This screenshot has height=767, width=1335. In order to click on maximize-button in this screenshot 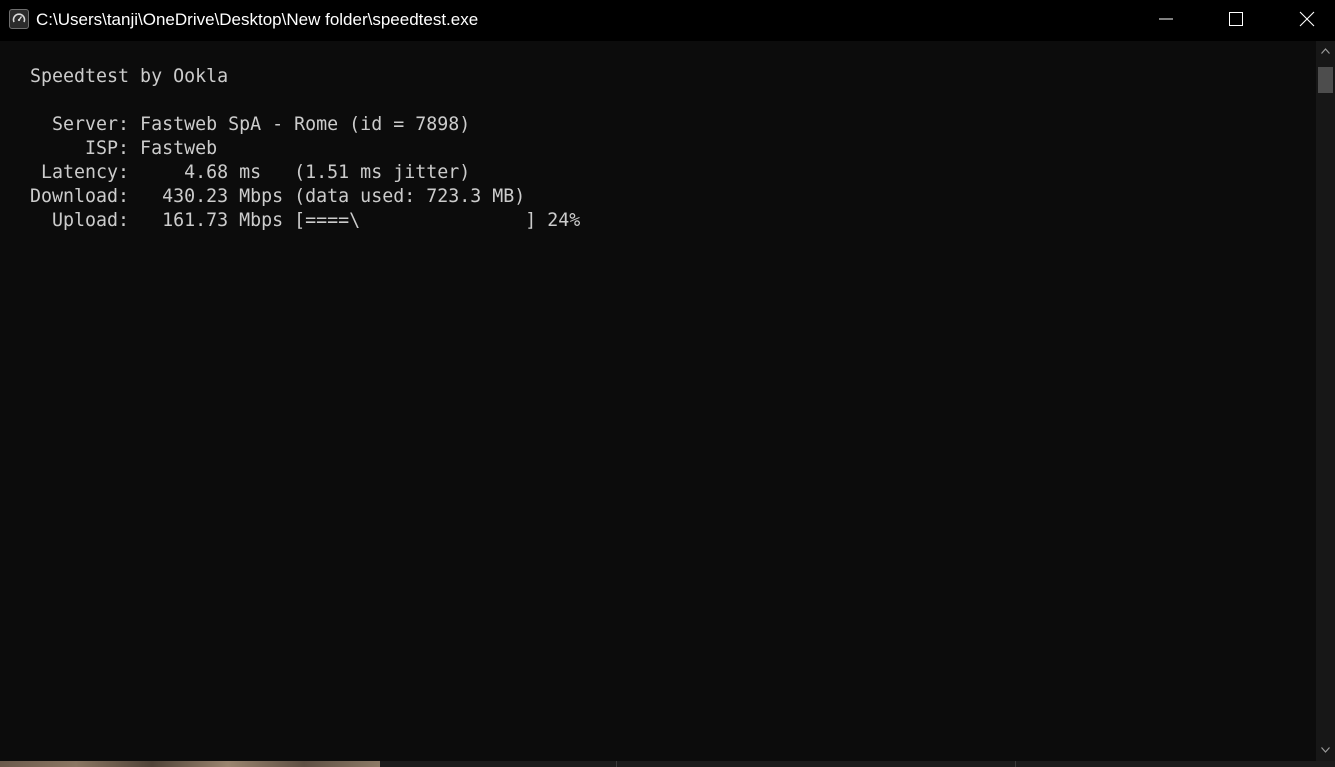, I will do `click(1236, 19)`.